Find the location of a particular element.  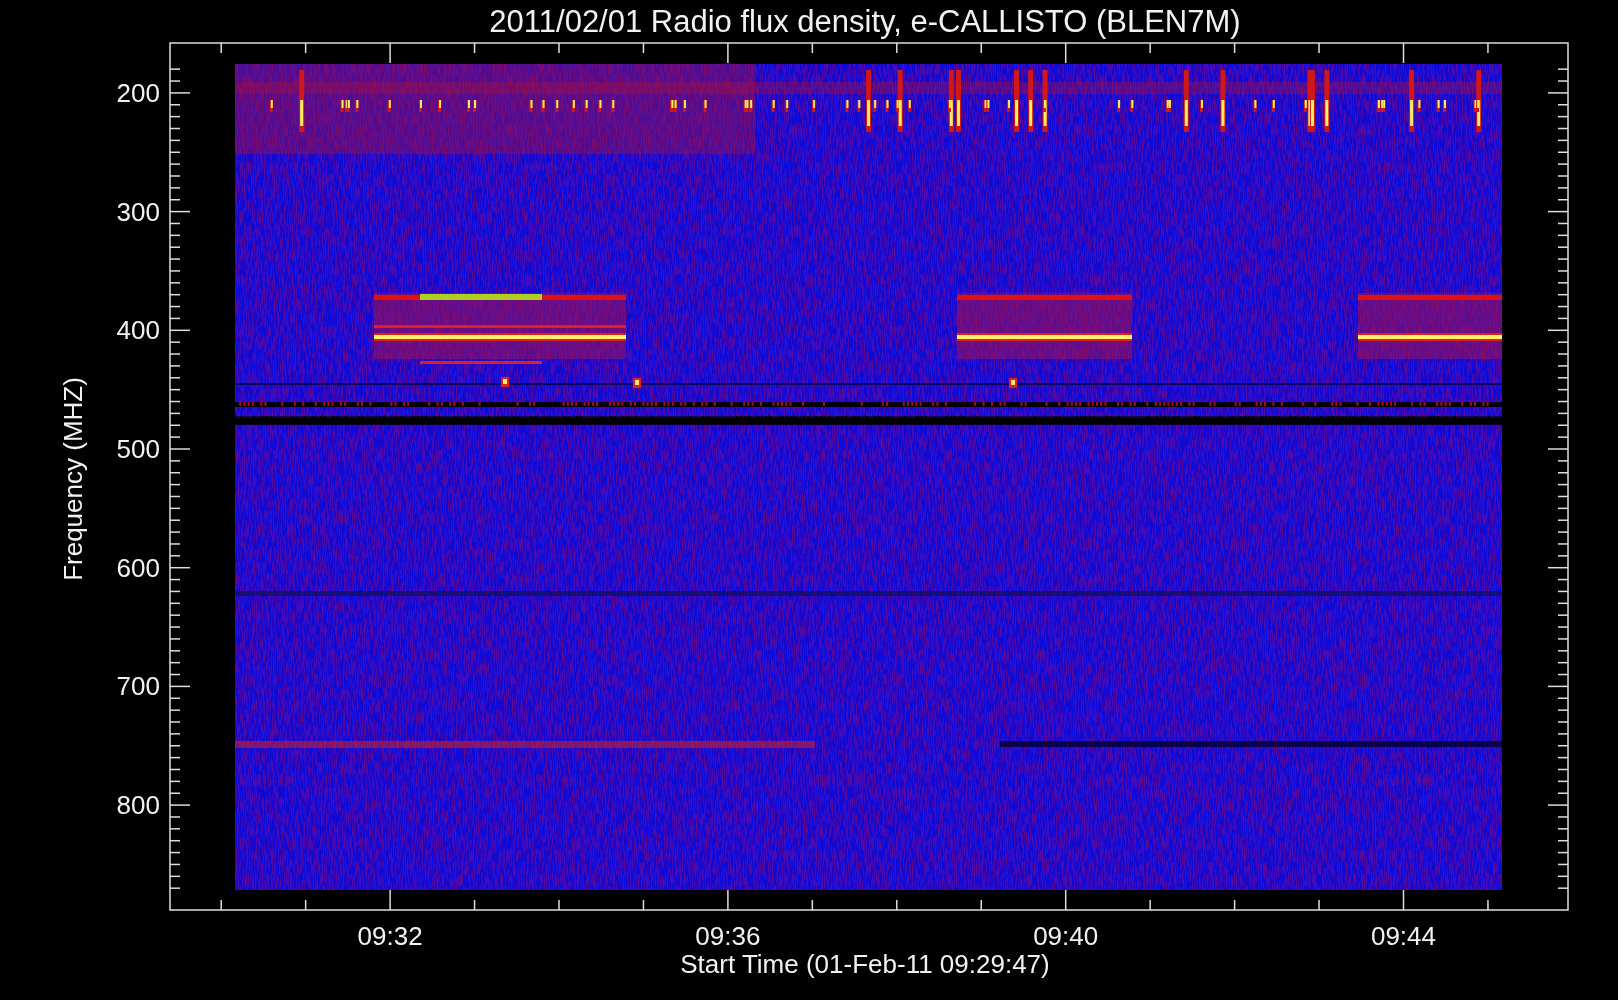

x-axis-label: Start Time (01-Feb-11 09:29:47) is located at coordinates (865, 964).